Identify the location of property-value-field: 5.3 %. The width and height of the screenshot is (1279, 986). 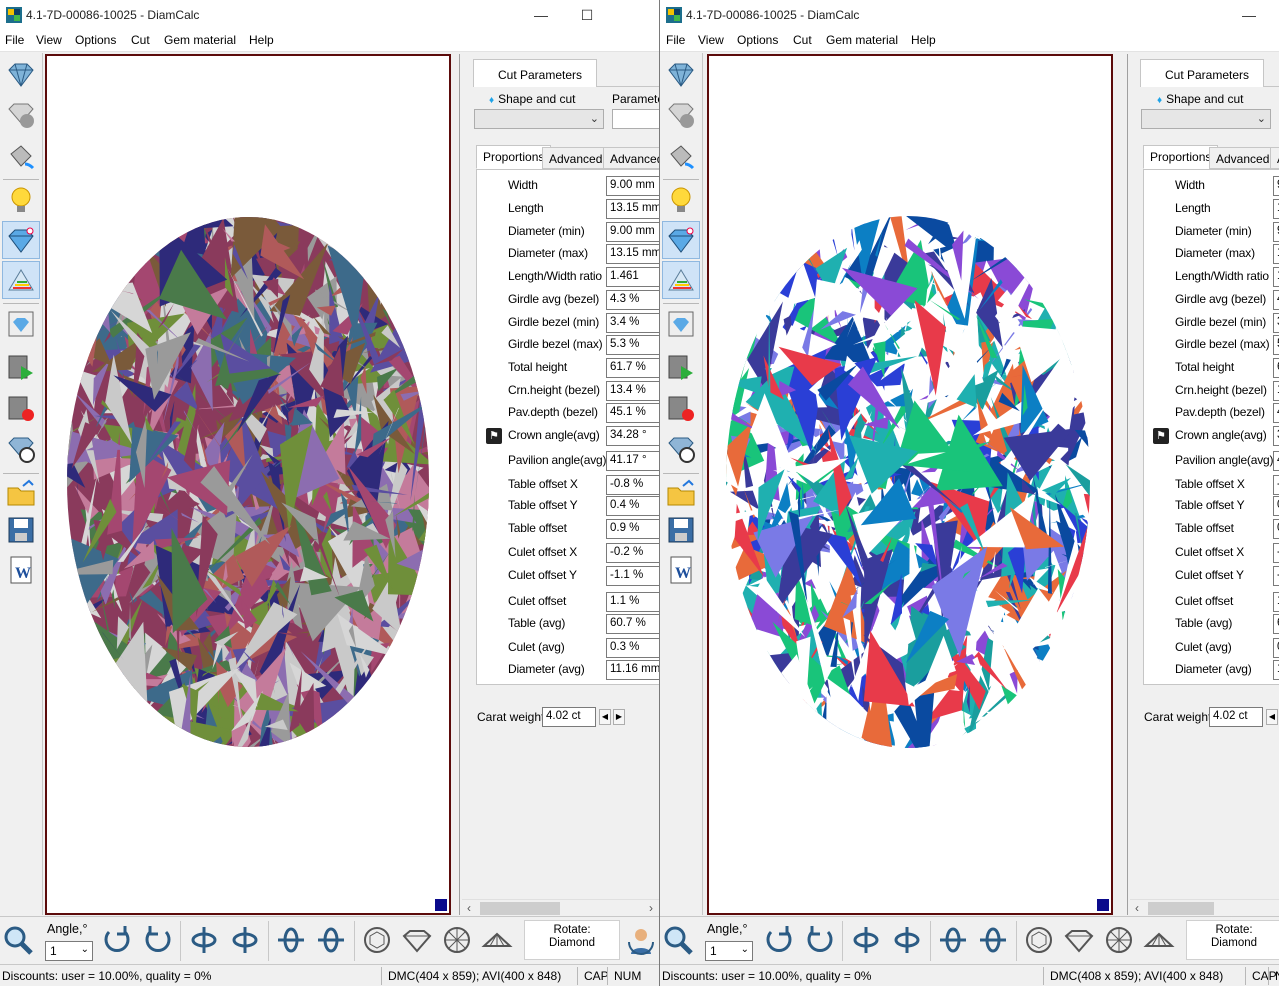
(632, 345).